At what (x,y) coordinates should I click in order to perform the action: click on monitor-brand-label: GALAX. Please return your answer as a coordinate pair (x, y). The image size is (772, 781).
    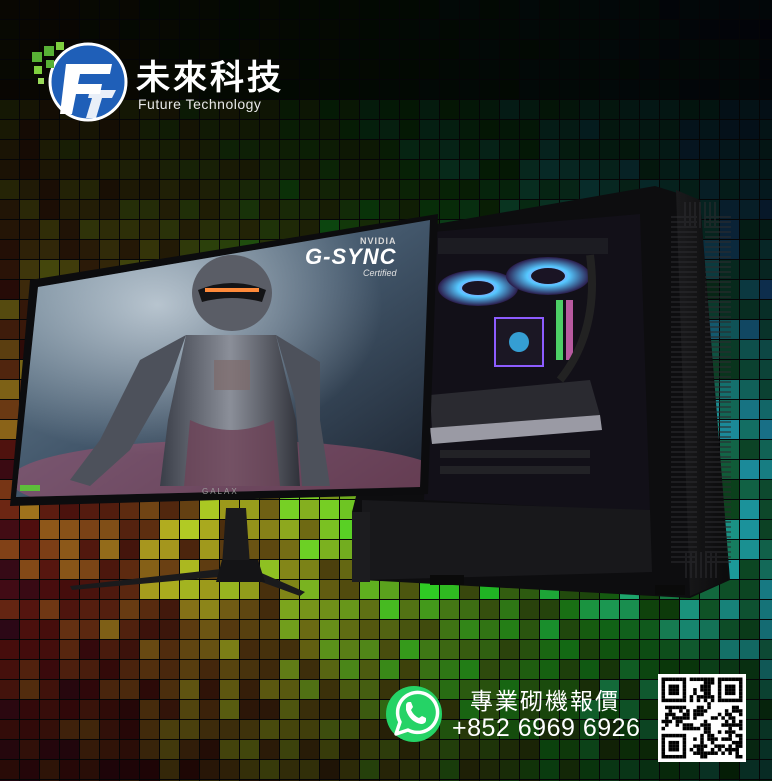
    Looking at the image, I should click on (220, 491).